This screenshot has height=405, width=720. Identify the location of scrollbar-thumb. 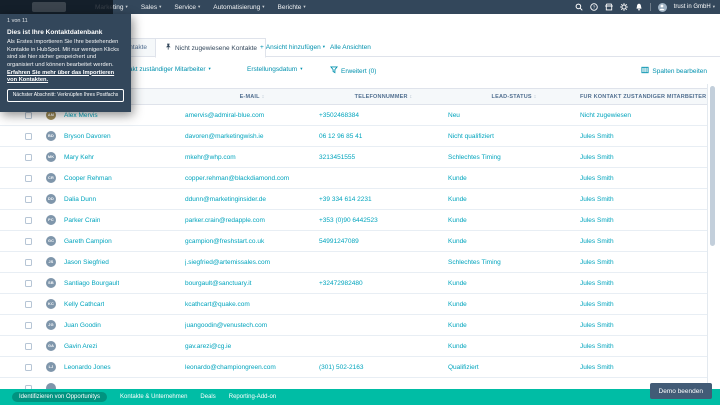
(712, 166).